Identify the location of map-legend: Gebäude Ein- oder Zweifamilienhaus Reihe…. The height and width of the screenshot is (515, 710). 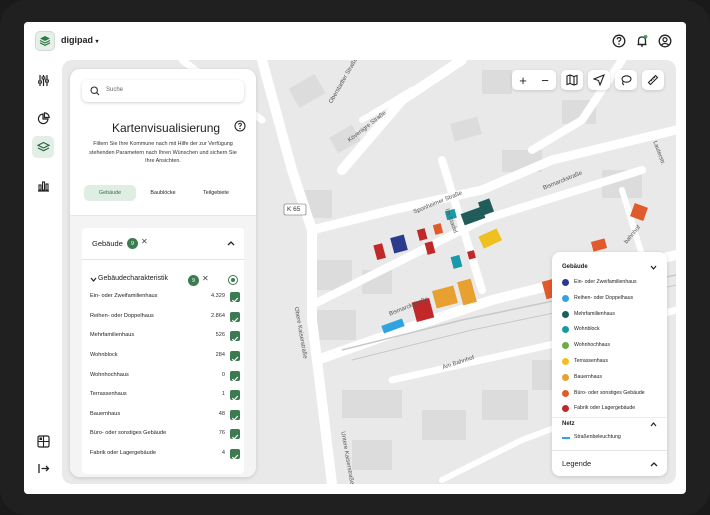
(609, 364).